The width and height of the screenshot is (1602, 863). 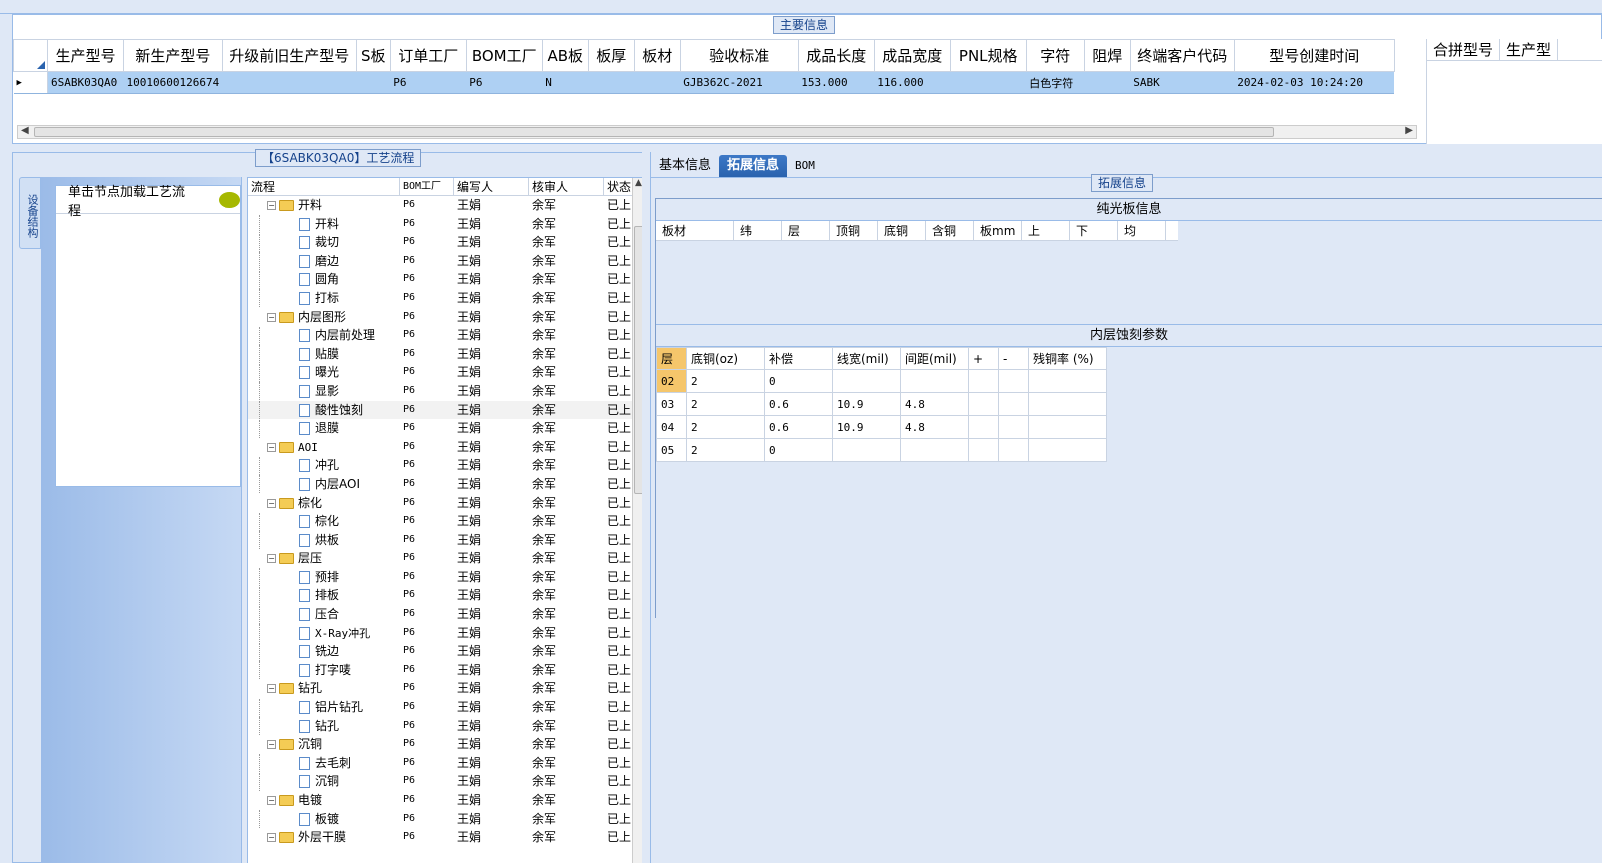 What do you see at coordinates (324, 800) in the screenshot?
I see `tree-node: − 电镀` at bounding box center [324, 800].